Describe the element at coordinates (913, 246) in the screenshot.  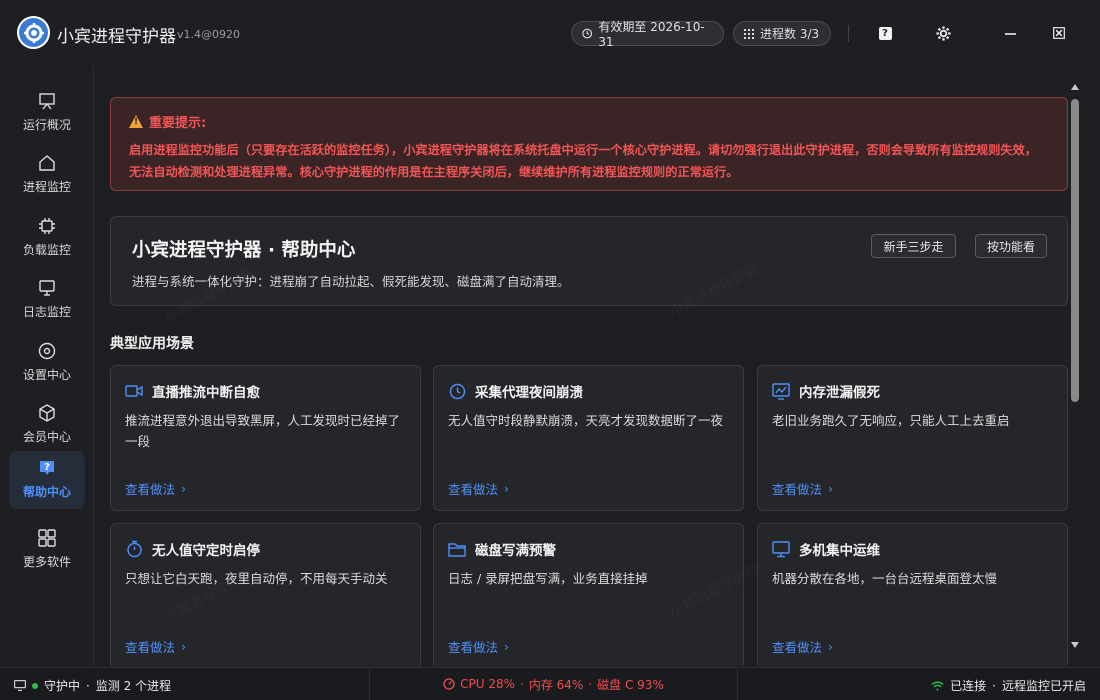
I see `quick-start-button: 新手三步走` at that location.